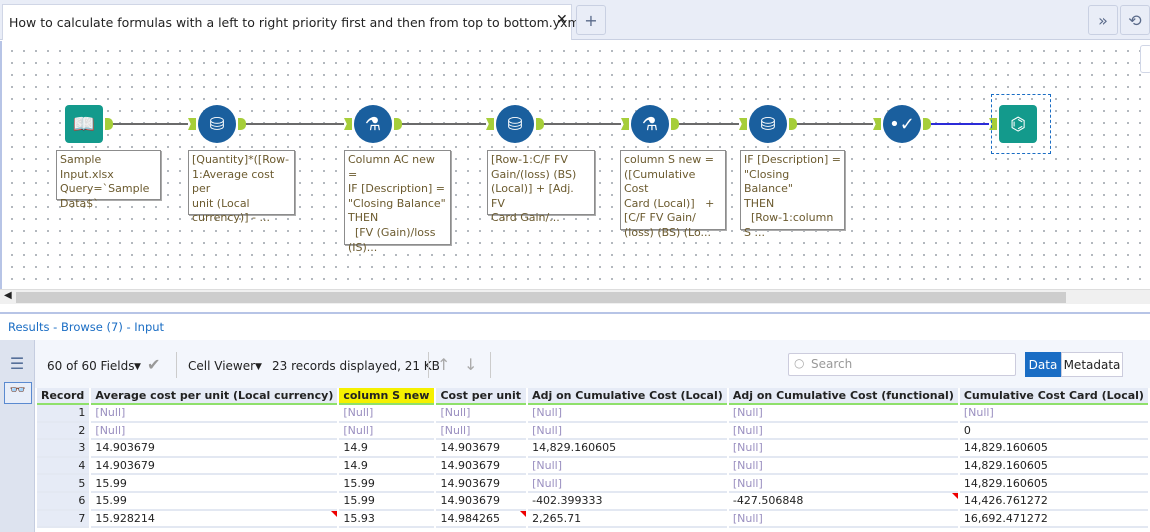 The width and height of the screenshot is (1150, 532). I want to click on check-icon: •✓, so click(902, 124).